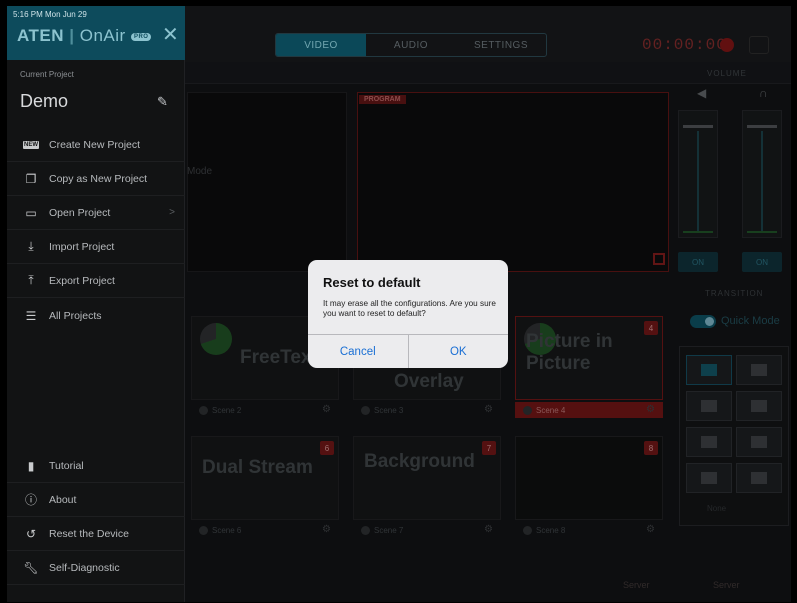 The width and height of the screenshot is (797, 603). I want to click on menu-item-label: Create New Project, so click(95, 144).